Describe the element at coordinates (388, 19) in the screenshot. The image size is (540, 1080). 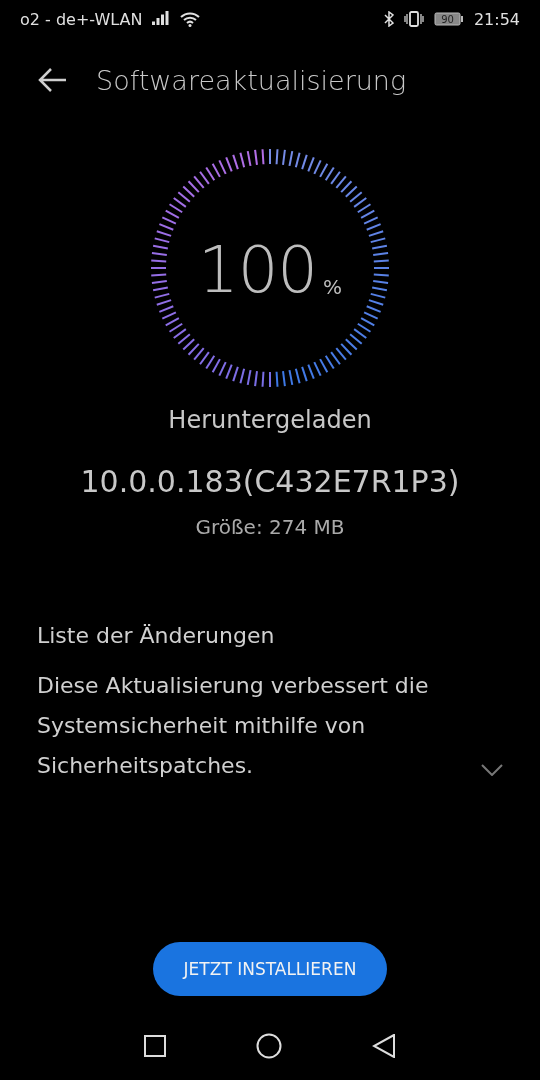
I see `bluetooth-icon` at that location.